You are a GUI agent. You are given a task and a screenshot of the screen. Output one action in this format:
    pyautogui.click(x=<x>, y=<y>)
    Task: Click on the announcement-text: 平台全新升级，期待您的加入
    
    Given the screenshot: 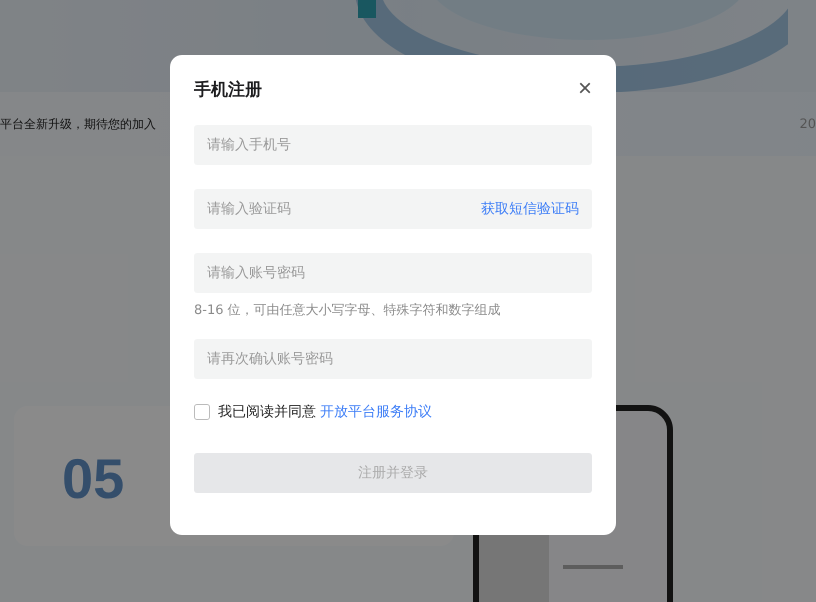 What is the action you would take?
    pyautogui.click(x=78, y=124)
    